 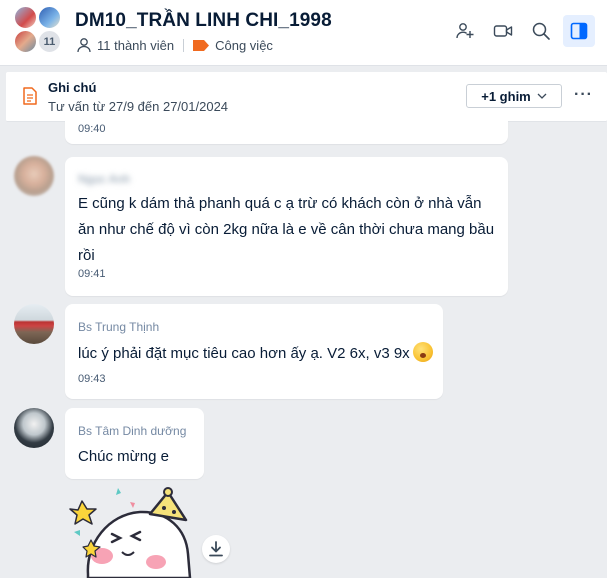 I want to click on chevron-down-icon, so click(x=542, y=96).